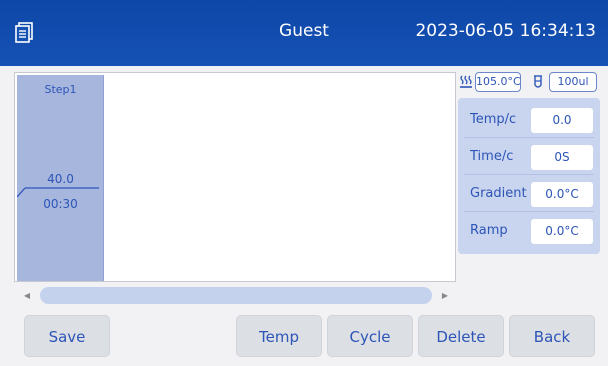  What do you see at coordinates (466, 81) in the screenshot?
I see `heated-lid-icon` at bounding box center [466, 81].